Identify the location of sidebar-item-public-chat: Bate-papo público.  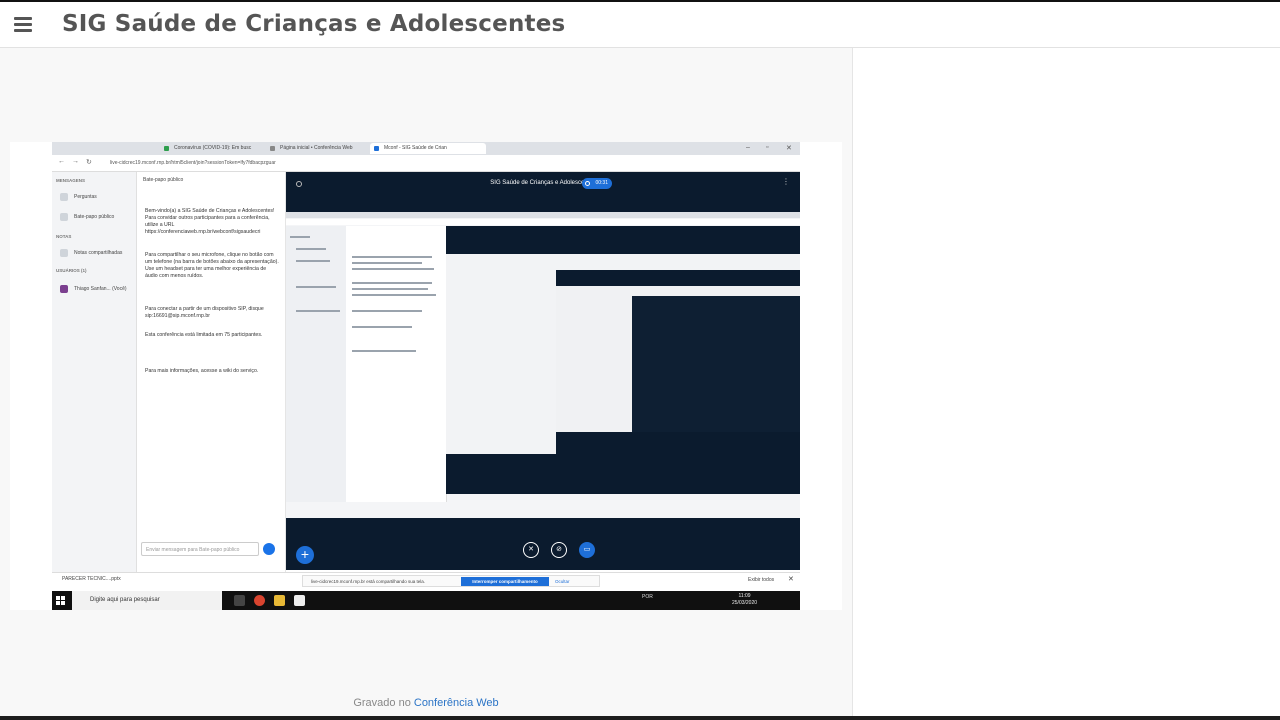
(87, 217).